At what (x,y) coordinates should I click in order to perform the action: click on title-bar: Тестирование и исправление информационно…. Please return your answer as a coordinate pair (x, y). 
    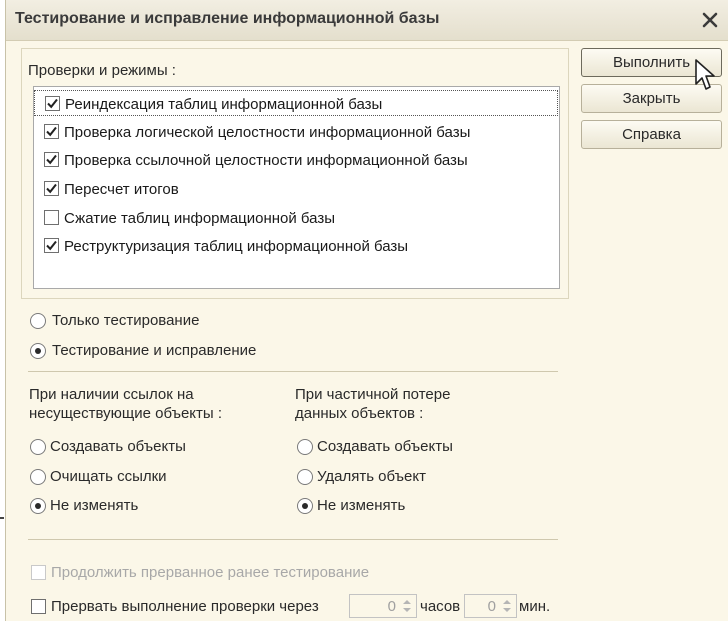
    Looking at the image, I should click on (367, 20).